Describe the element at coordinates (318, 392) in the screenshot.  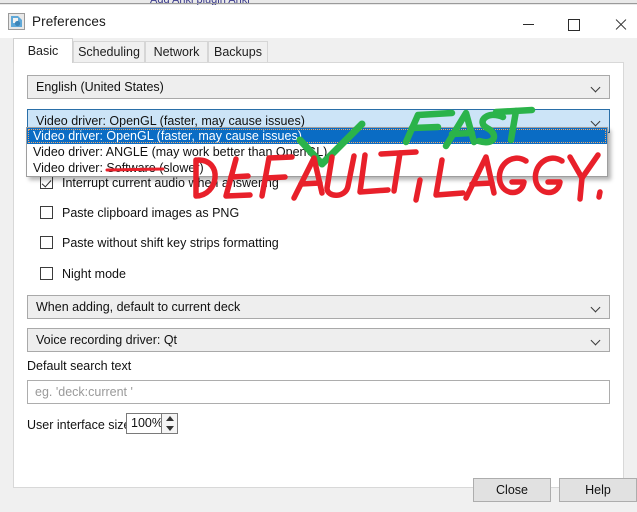
I see `default-search-text-input` at that location.